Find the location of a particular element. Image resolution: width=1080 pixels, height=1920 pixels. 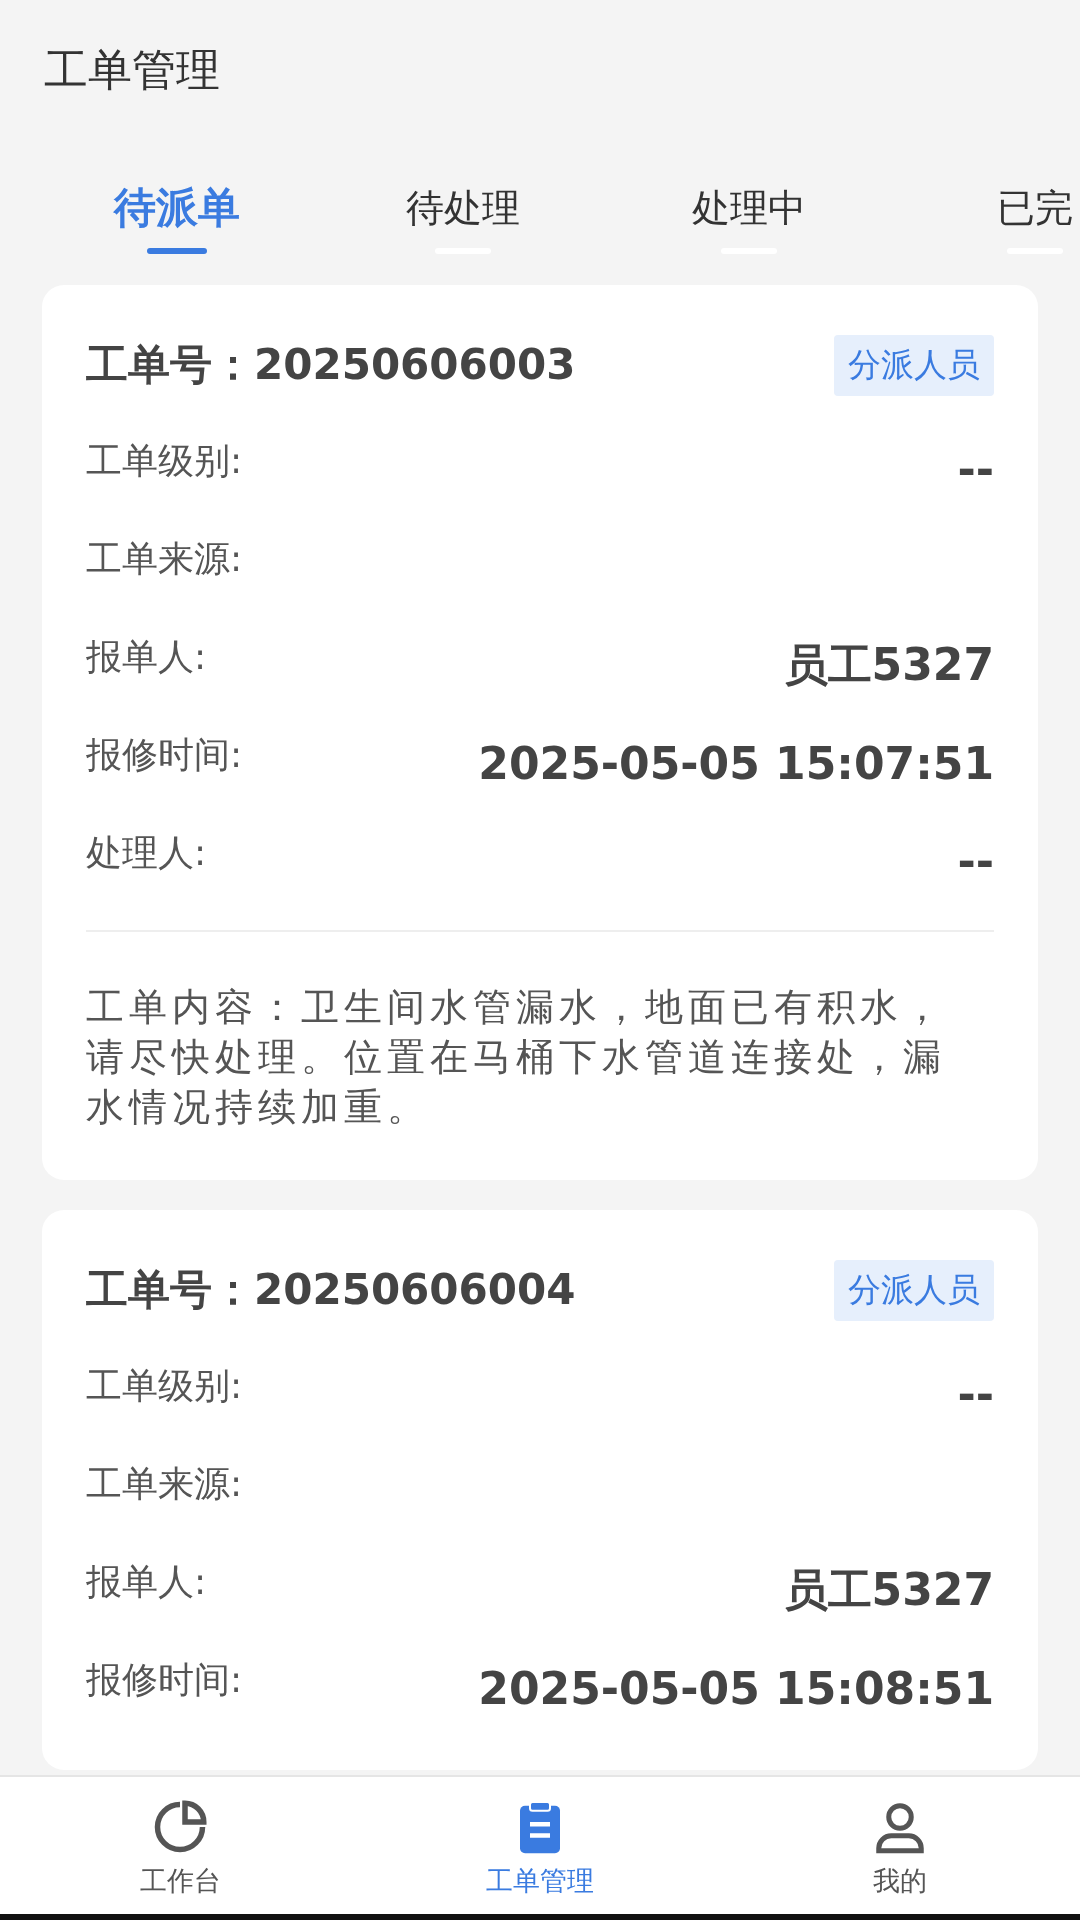

field-value: 2025-05-05 15:08:51 is located at coordinates (736, 1687).